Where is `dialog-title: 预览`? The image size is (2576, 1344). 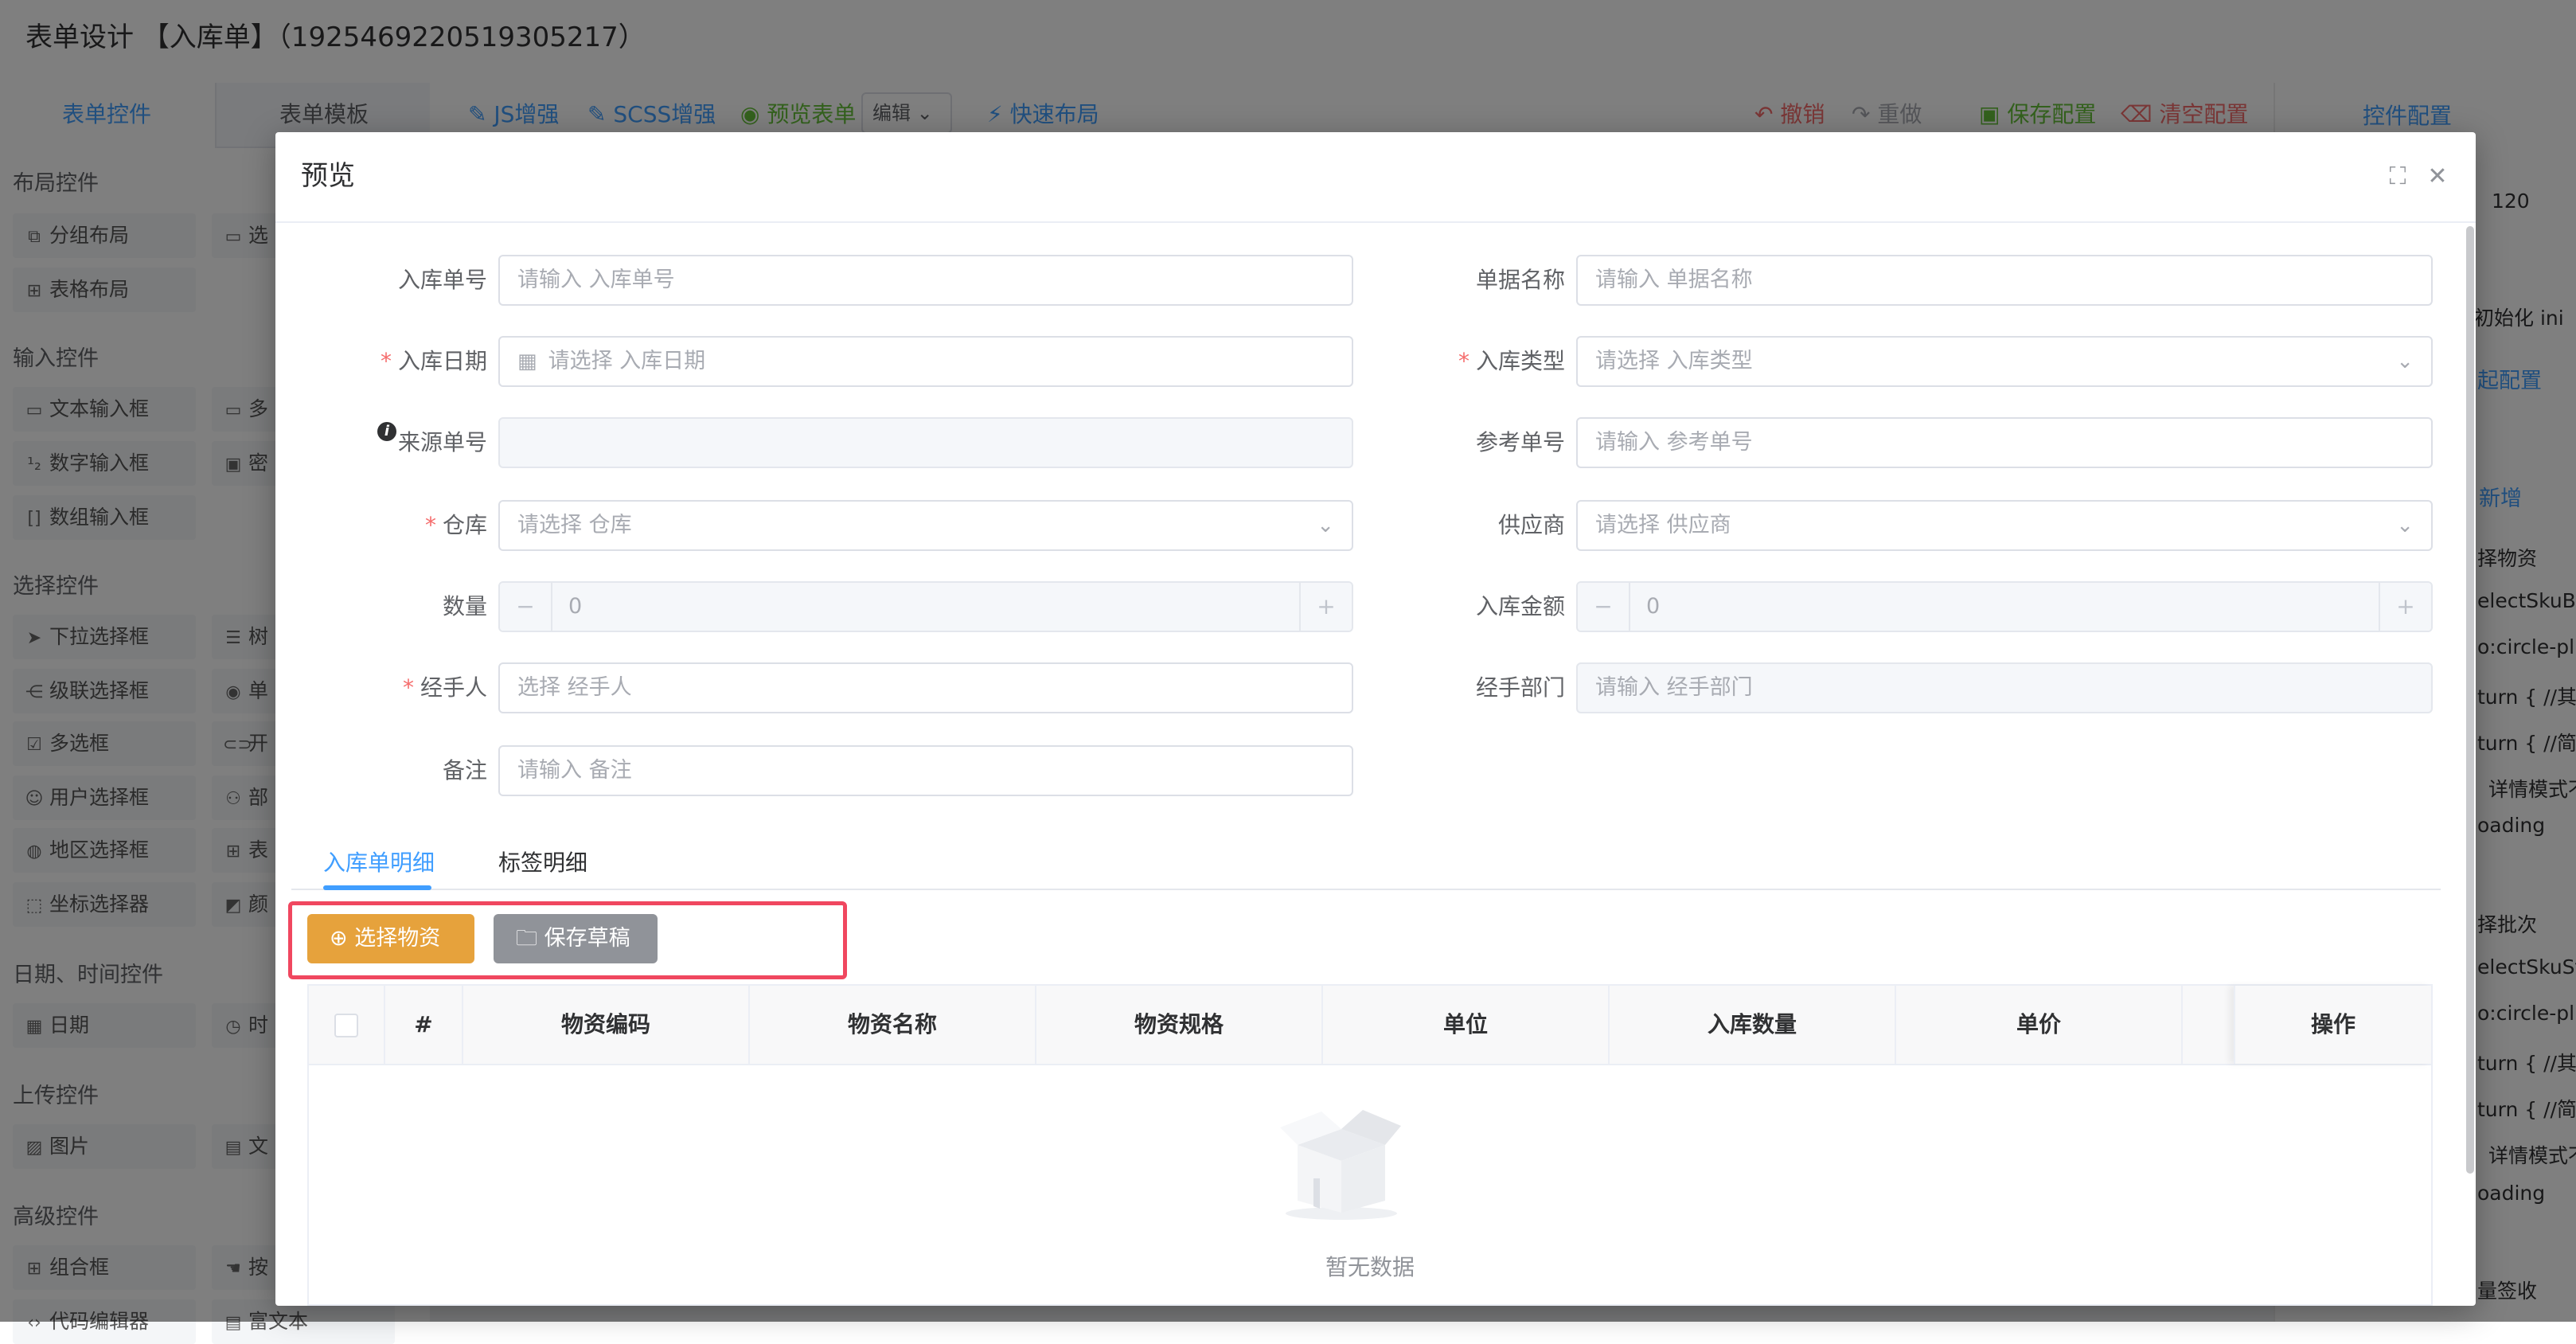
dialog-title: 预览 is located at coordinates (328, 176).